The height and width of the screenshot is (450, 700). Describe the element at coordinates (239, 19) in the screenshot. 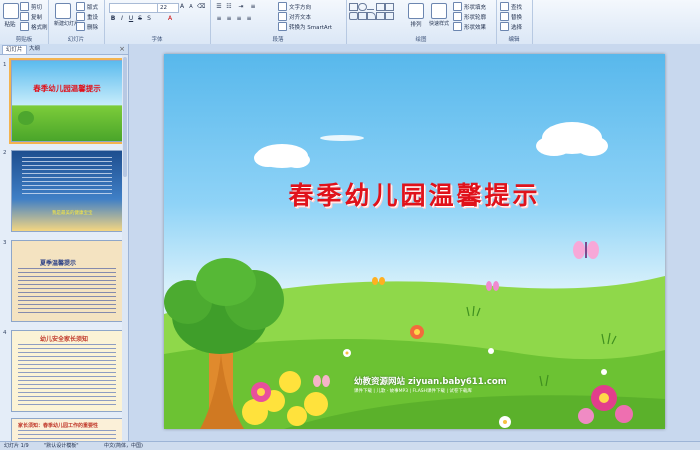

I see `align-right-button: ≡` at that location.